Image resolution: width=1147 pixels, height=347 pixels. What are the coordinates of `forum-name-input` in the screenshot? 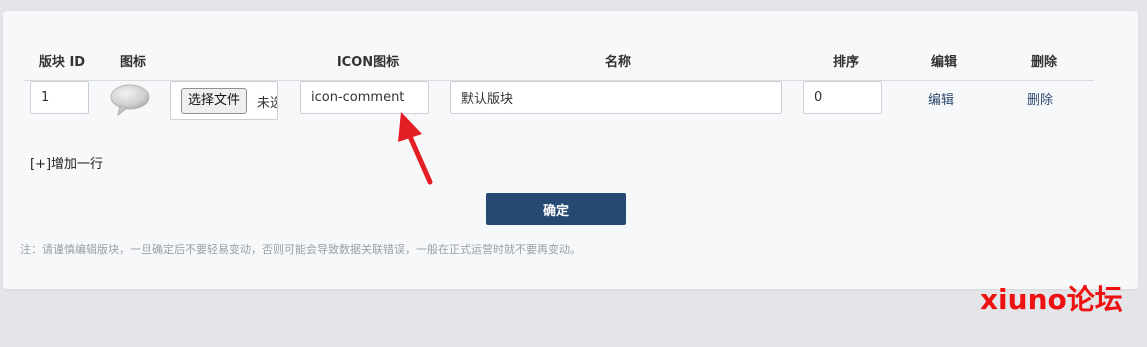 It's located at (616, 97).